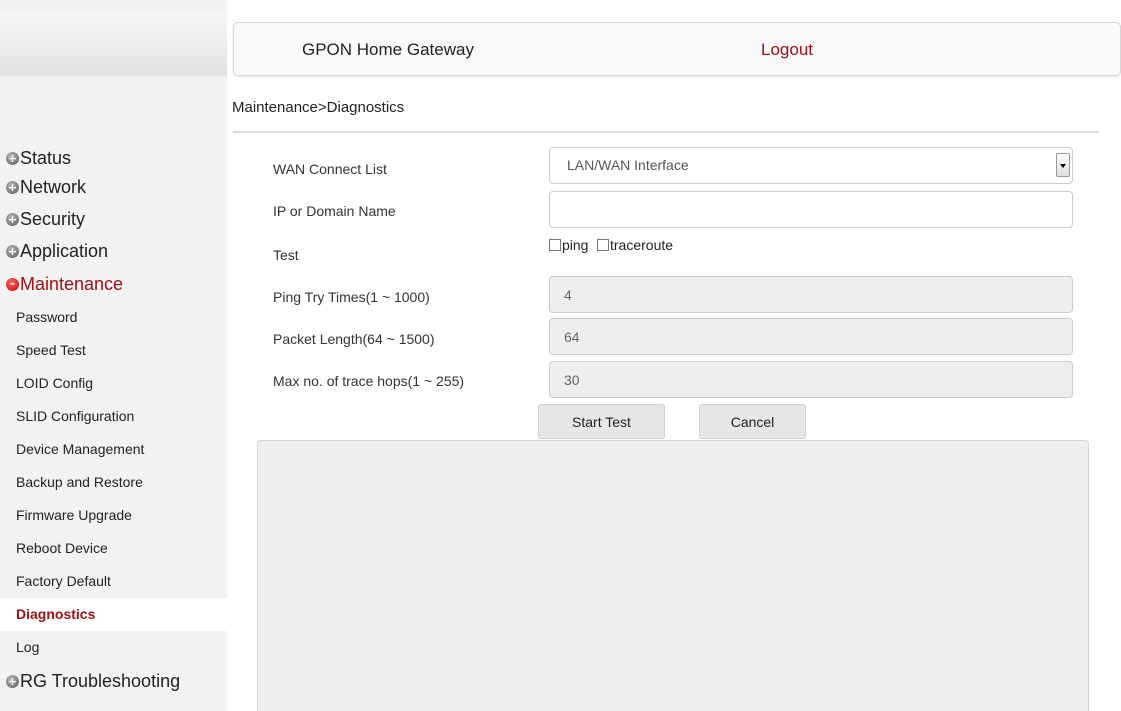 This screenshot has width=1121, height=711. What do you see at coordinates (113, 614) in the screenshot?
I see `sidebar-sub-diagnostics: Diagnostics` at bounding box center [113, 614].